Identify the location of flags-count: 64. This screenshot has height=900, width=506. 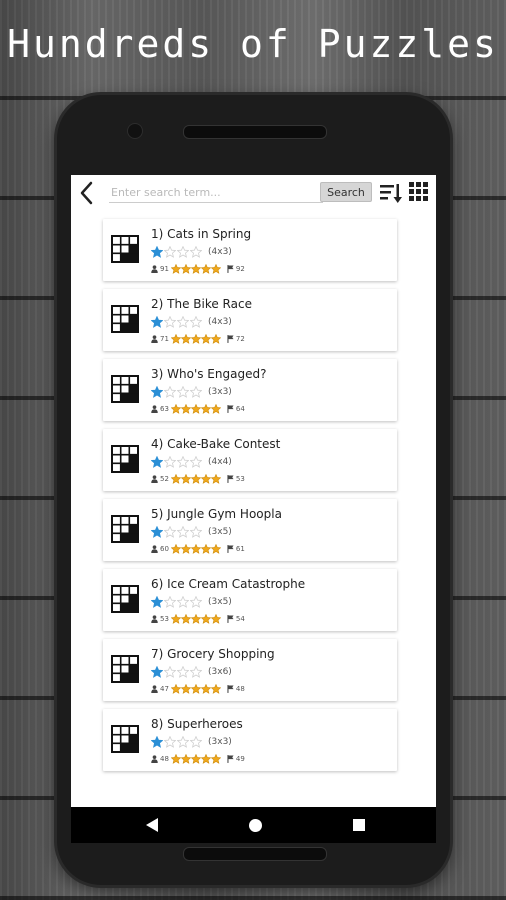
(240, 408).